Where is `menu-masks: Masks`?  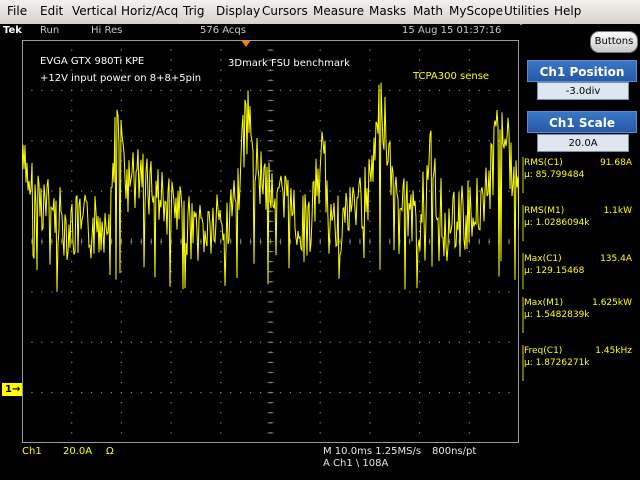
menu-masks: Masks is located at coordinates (387, 11).